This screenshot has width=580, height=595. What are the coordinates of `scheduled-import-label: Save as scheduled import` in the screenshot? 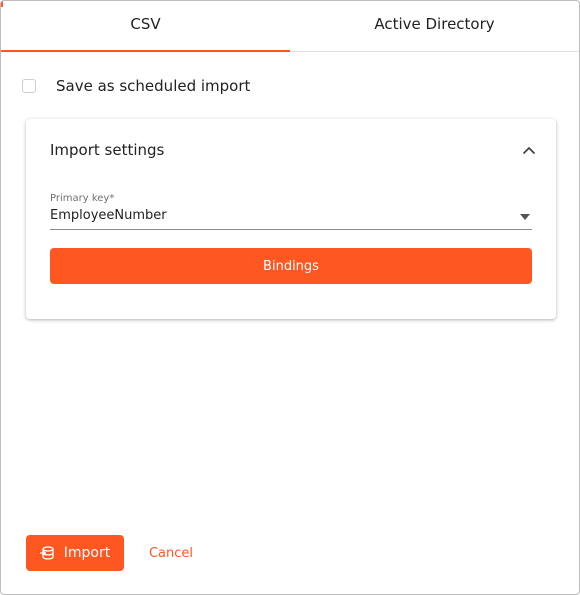 It's located at (153, 86).